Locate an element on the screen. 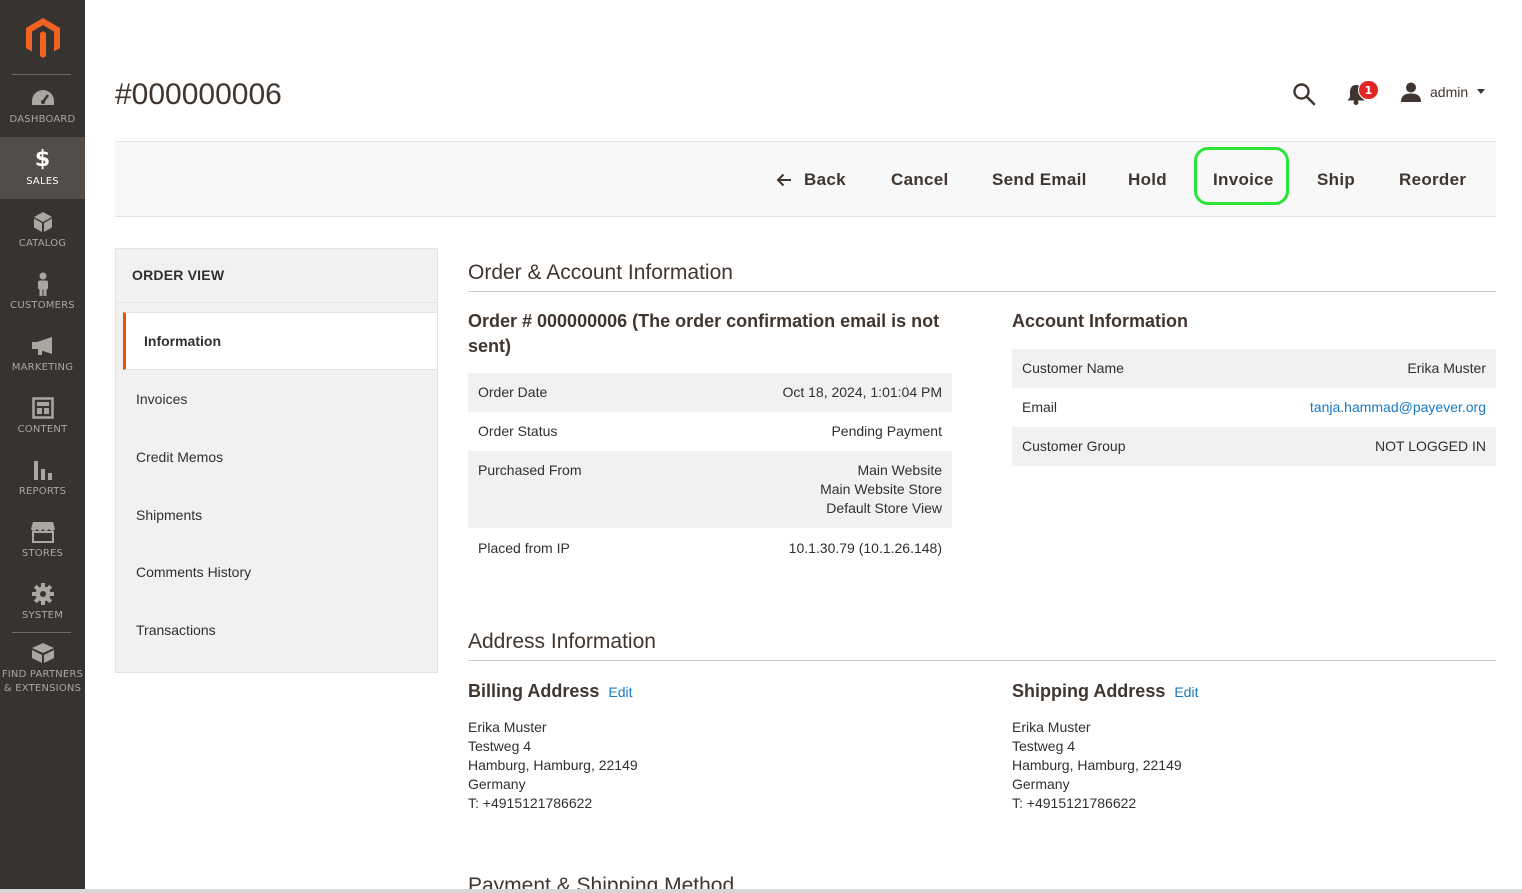 This screenshot has width=1522, height=893. person-icon is located at coordinates (43, 284).